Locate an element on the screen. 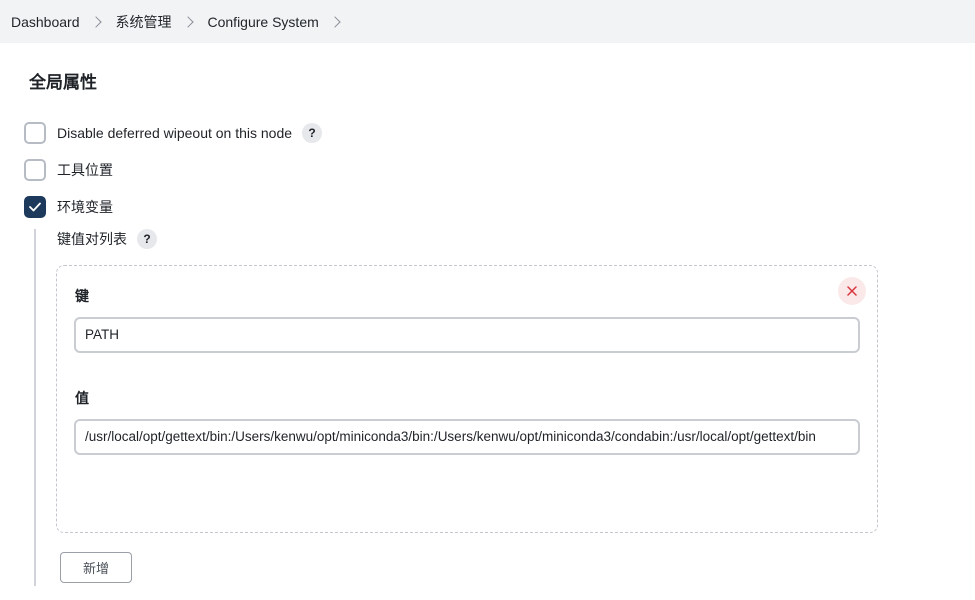  checkbox-disable-deferred-wipeout is located at coordinates (35, 133).